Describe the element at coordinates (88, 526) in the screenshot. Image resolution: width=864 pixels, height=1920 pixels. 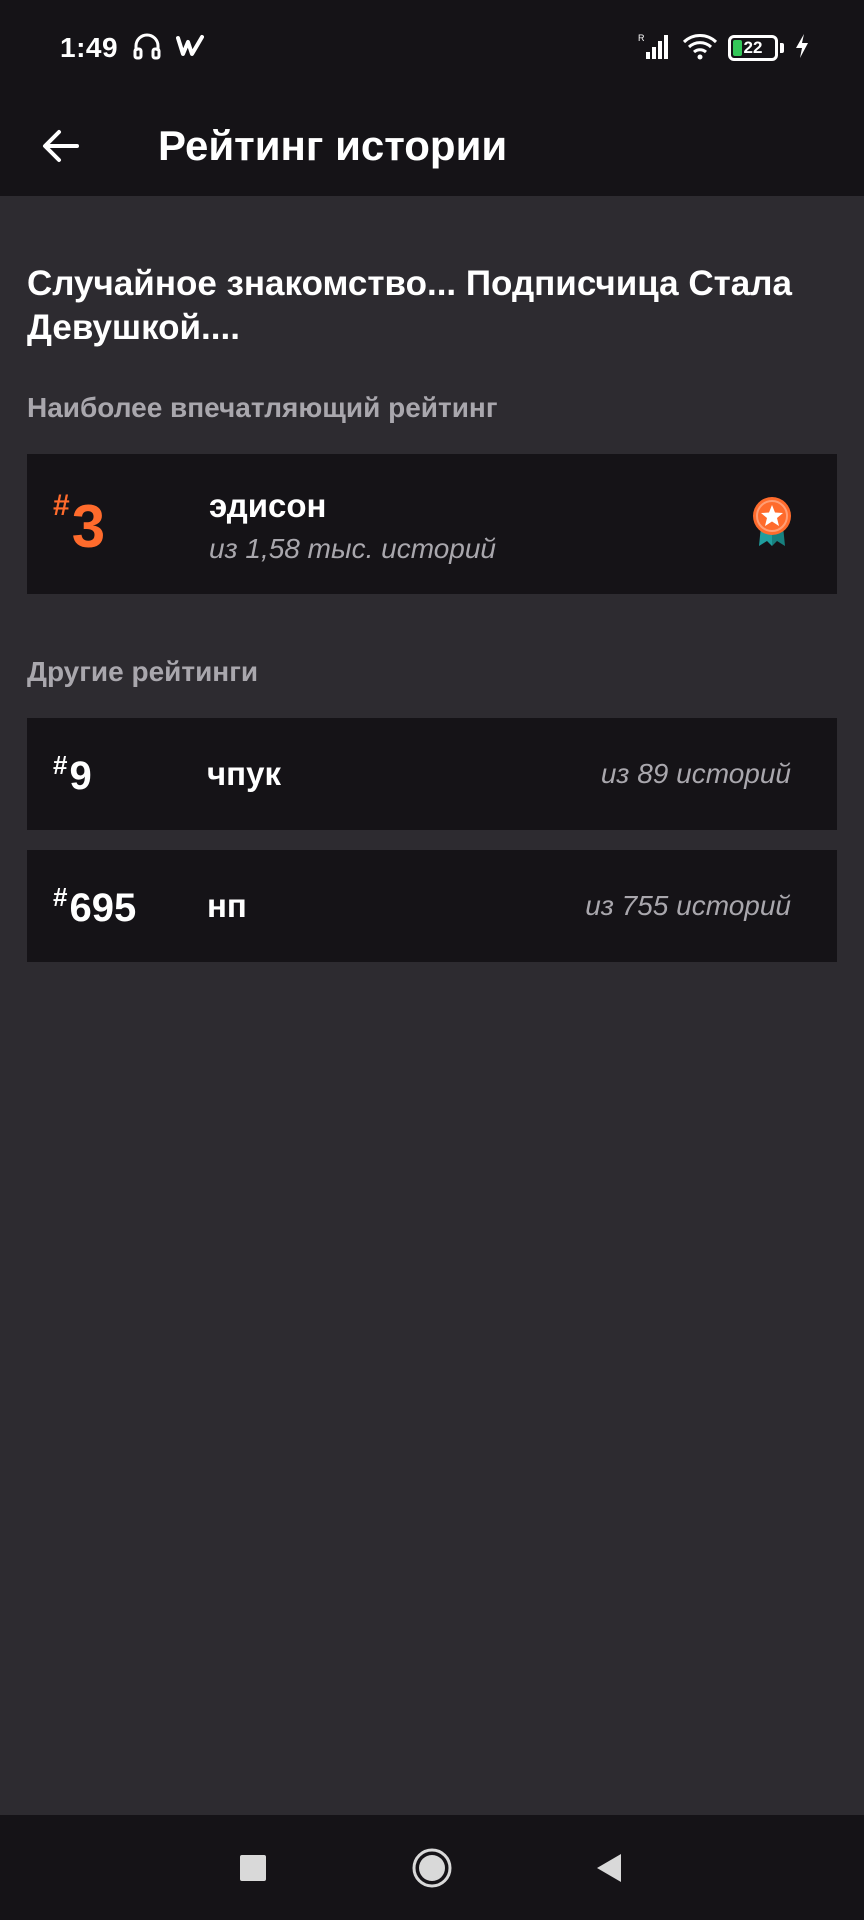
I see `rank-value: 3` at that location.